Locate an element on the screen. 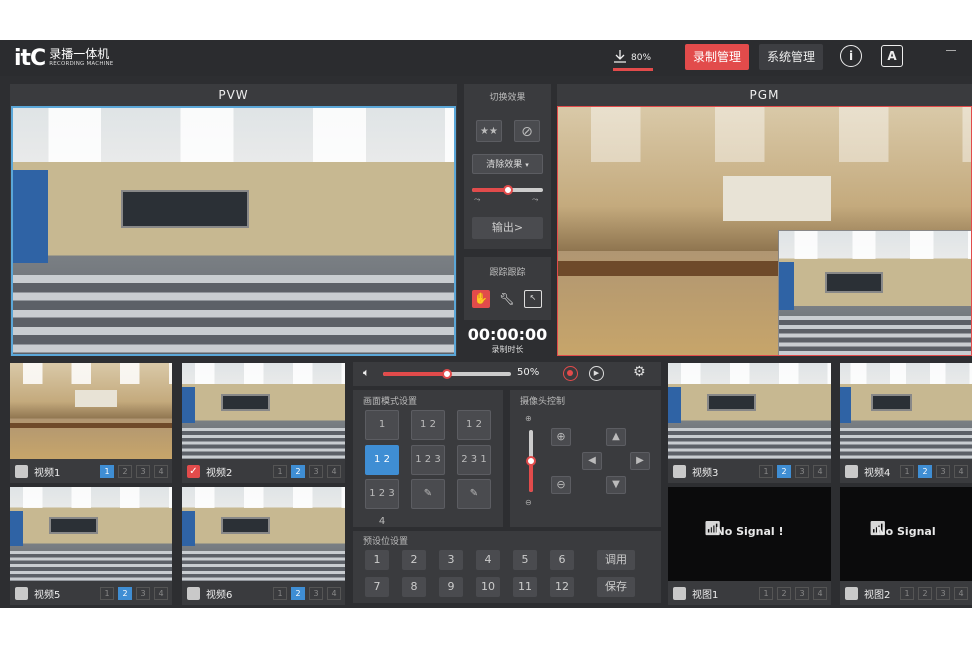  clear-effect-select: 清除效果 ▾ is located at coordinates (507, 164).